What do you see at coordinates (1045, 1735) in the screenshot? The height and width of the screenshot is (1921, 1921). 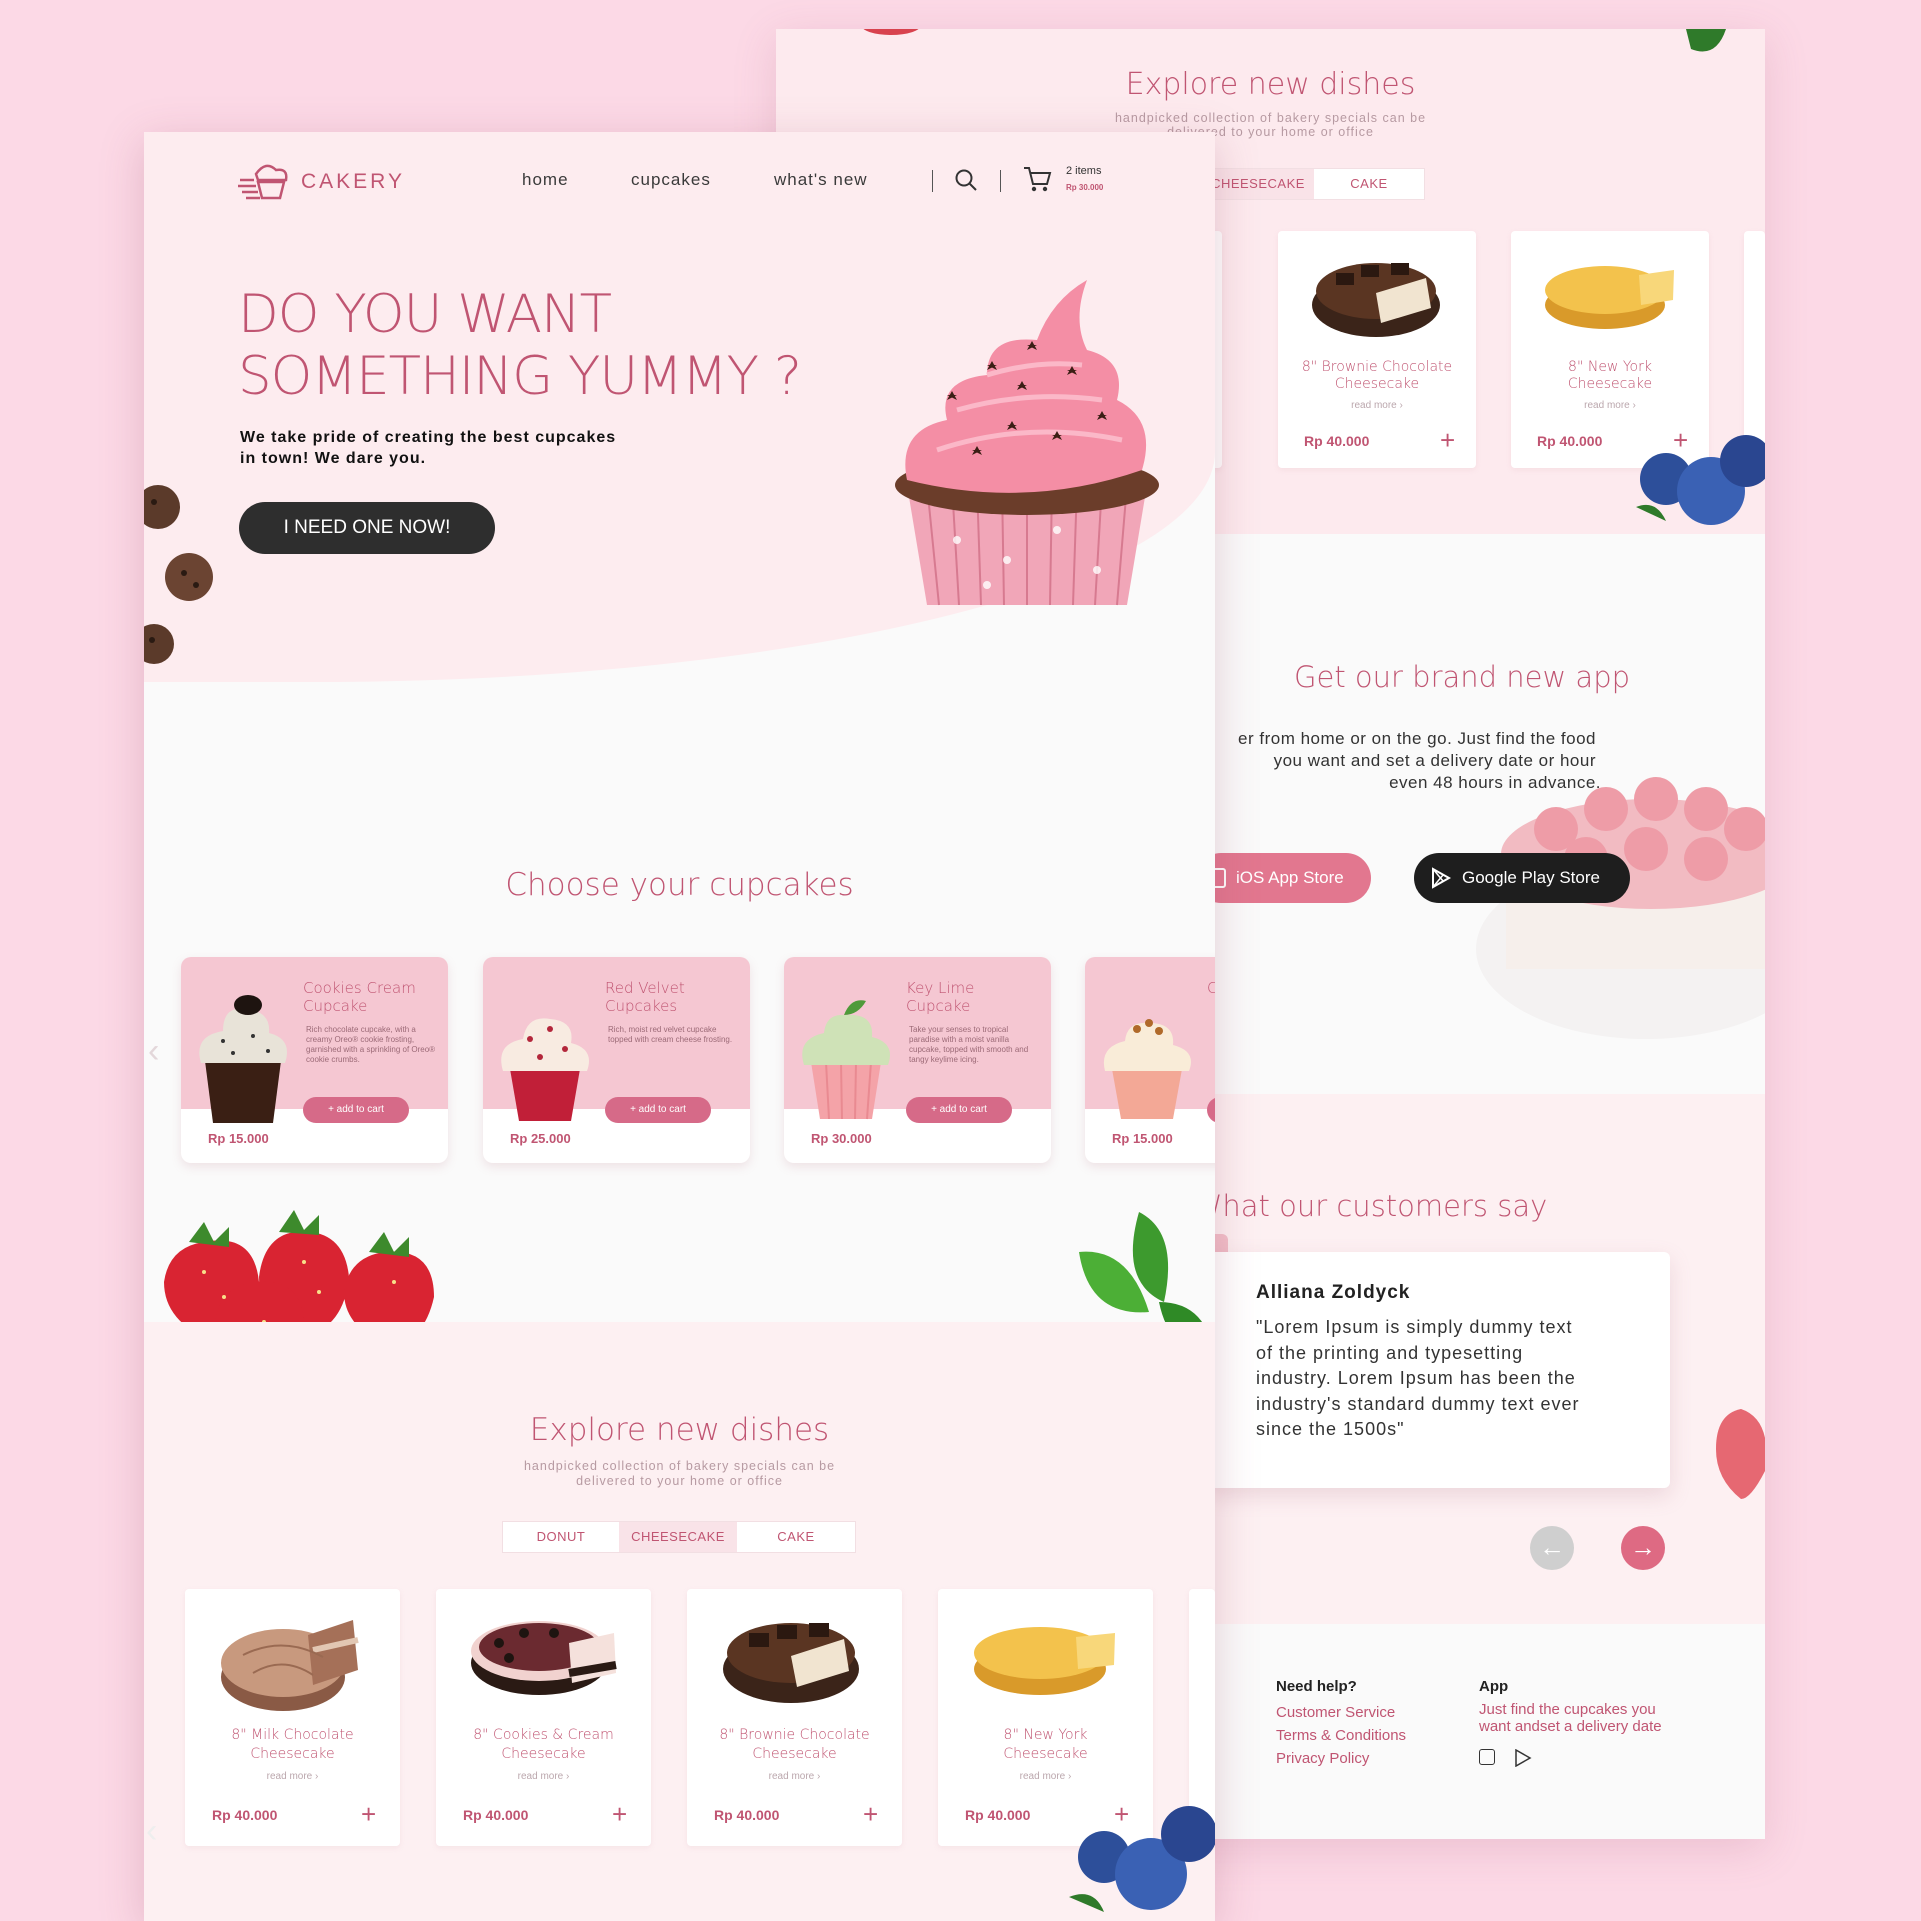 I see `dish-name: 8" New York` at bounding box center [1045, 1735].